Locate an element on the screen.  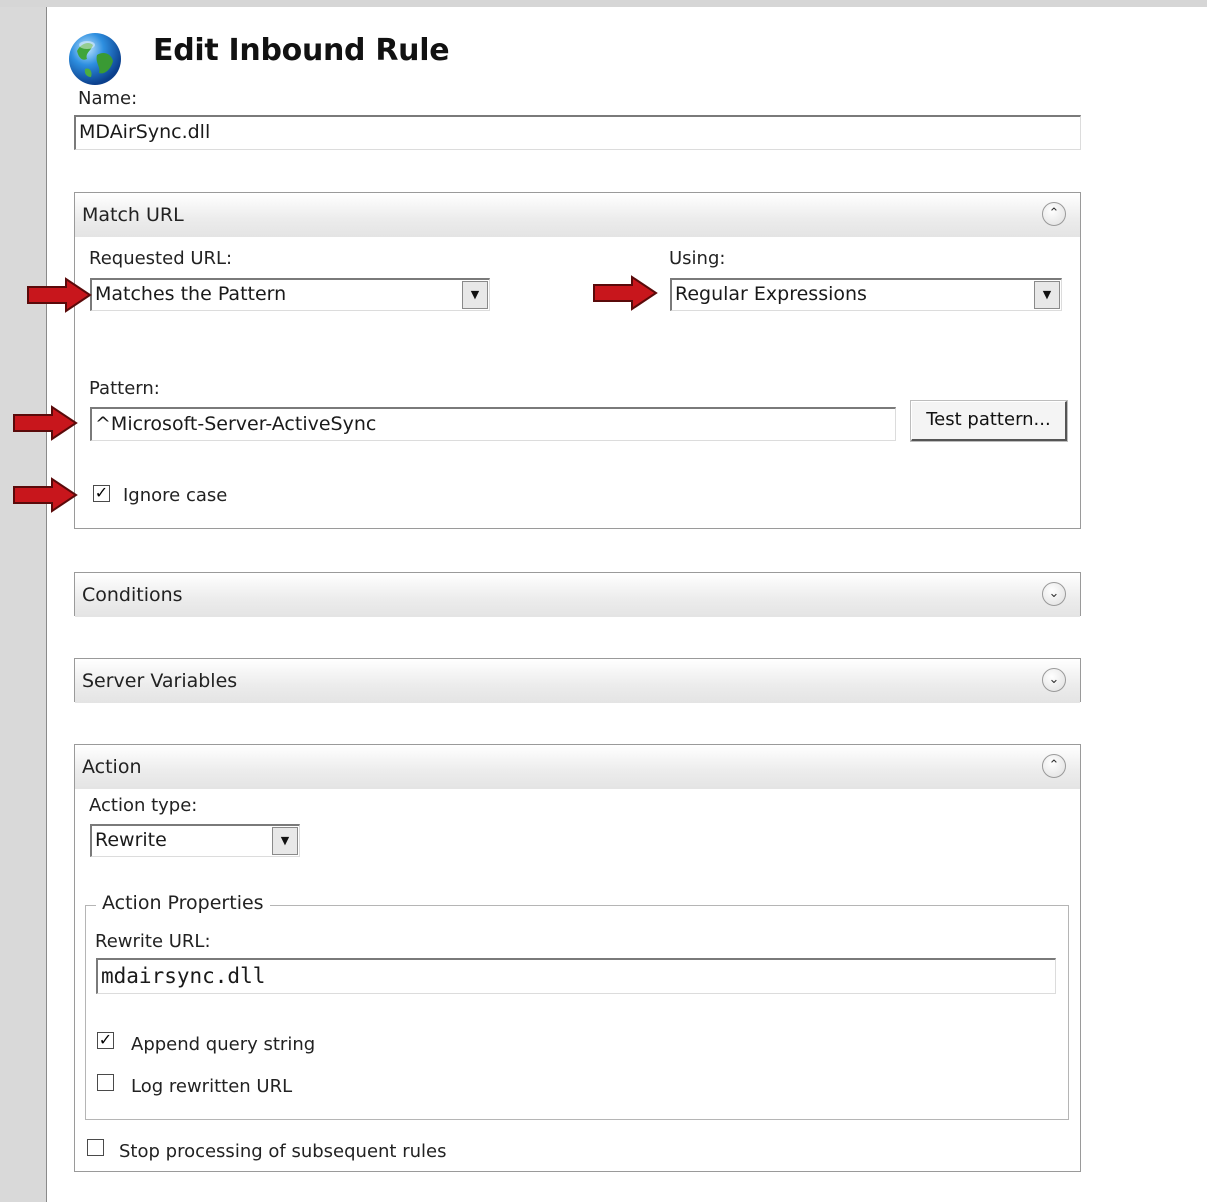
match-url-header: Match URL ⌃ is located at coordinates (577, 215).